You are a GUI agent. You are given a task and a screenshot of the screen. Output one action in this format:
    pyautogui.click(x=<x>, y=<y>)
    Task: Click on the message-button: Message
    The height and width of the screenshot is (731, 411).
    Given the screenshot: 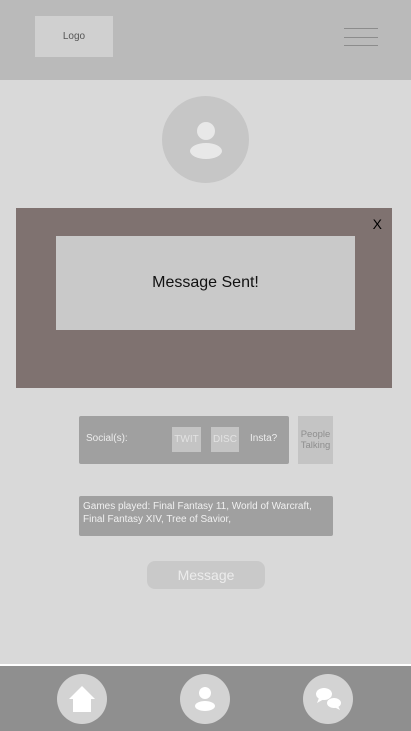 What is the action you would take?
    pyautogui.click(x=206, y=575)
    